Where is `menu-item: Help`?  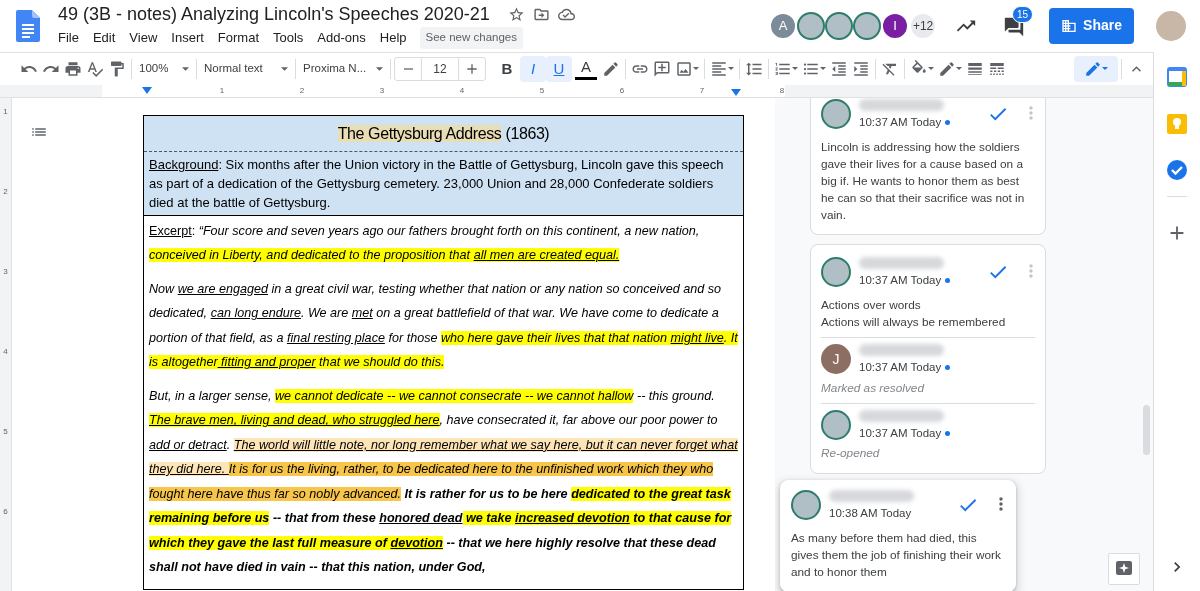 menu-item: Help is located at coordinates (393, 38).